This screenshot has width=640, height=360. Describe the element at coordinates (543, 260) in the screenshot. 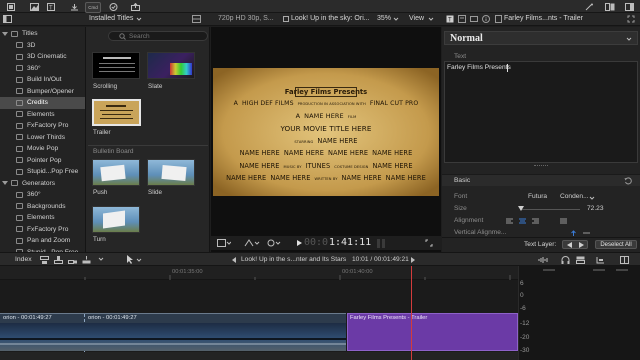

I see `audio-skimming-icon` at that location.